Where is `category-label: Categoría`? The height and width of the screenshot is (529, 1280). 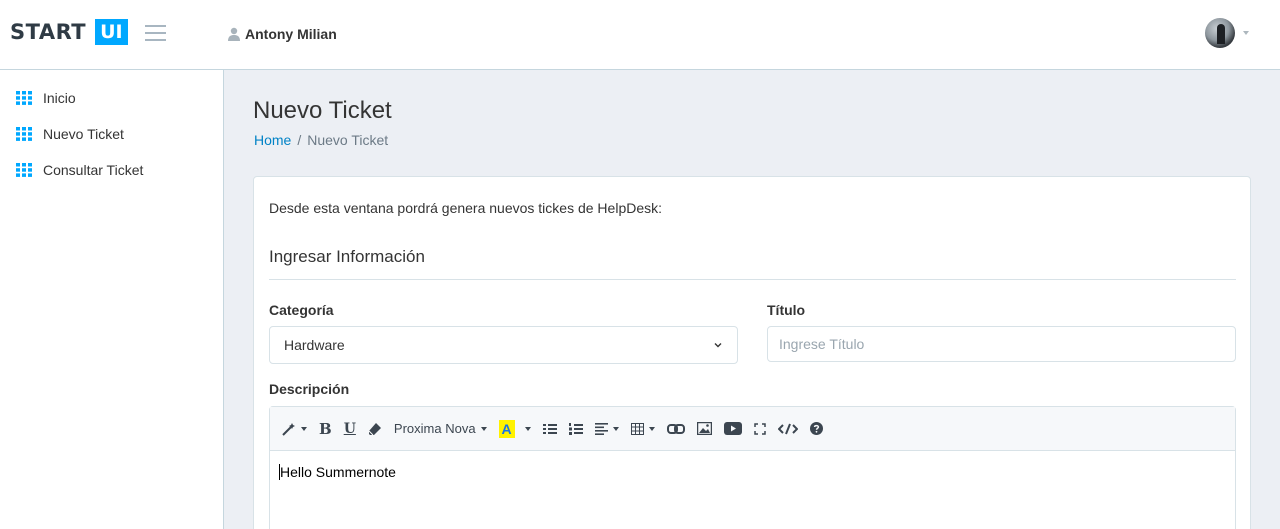 category-label: Categoría is located at coordinates (301, 310).